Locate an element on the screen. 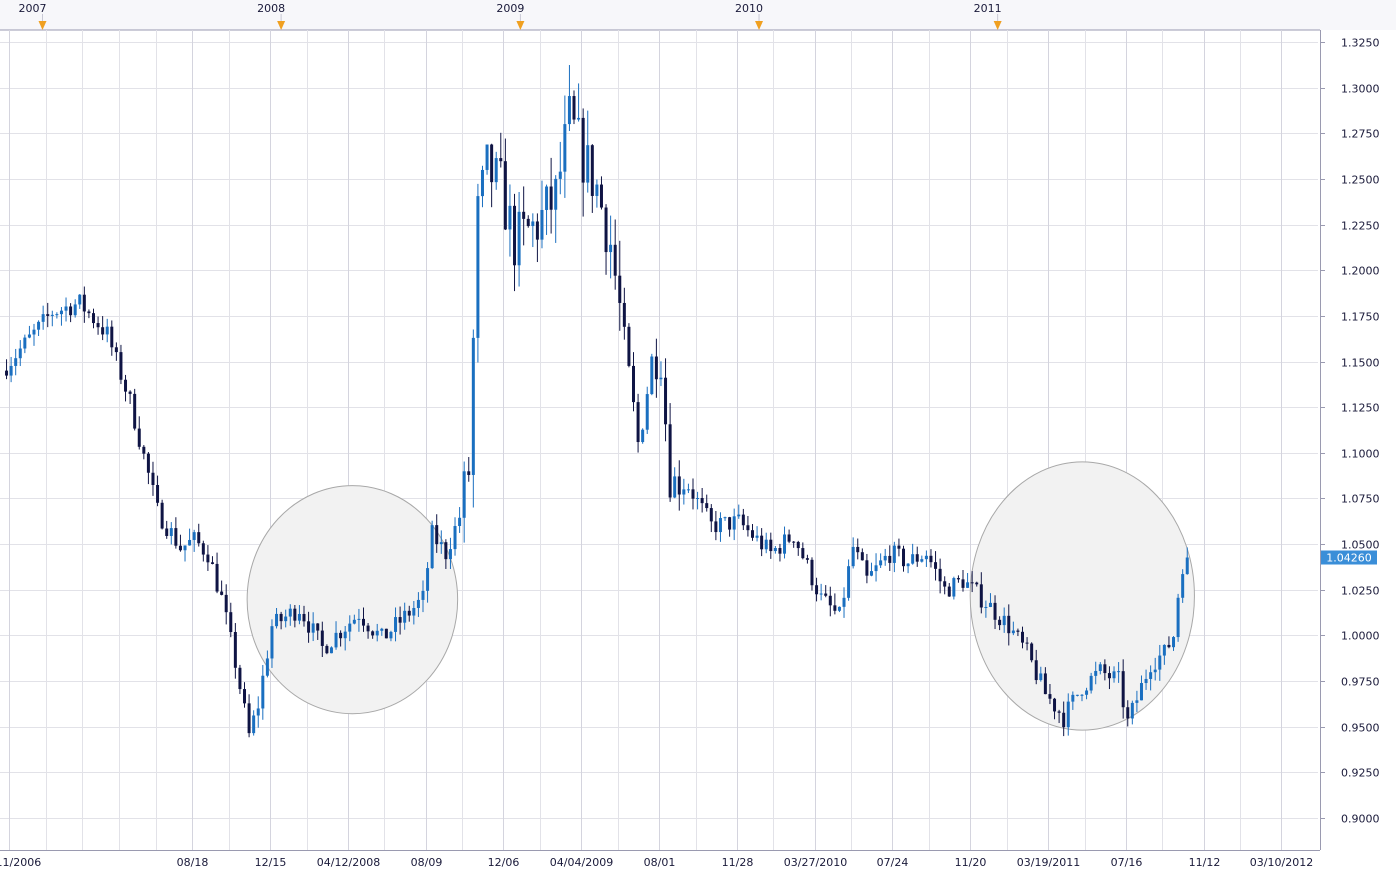 The width and height of the screenshot is (1396, 880). year-marker-label: 2008 is located at coordinates (271, 8).